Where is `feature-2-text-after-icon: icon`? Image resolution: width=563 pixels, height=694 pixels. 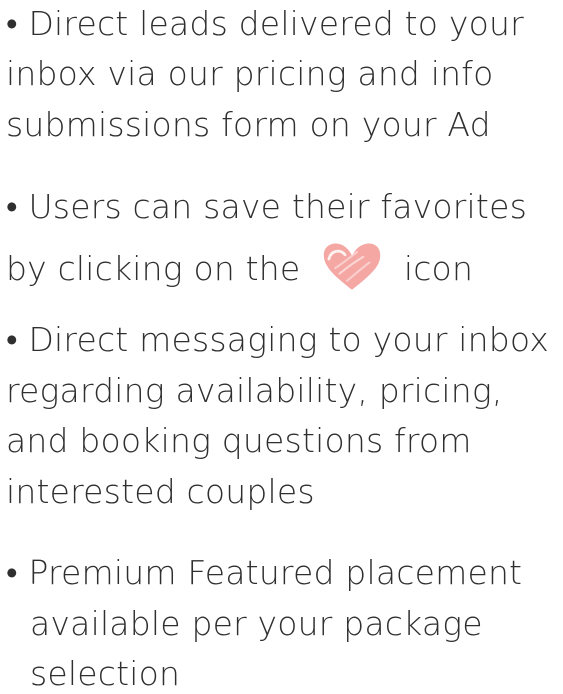 feature-2-text-after-icon: icon is located at coordinates (438, 268).